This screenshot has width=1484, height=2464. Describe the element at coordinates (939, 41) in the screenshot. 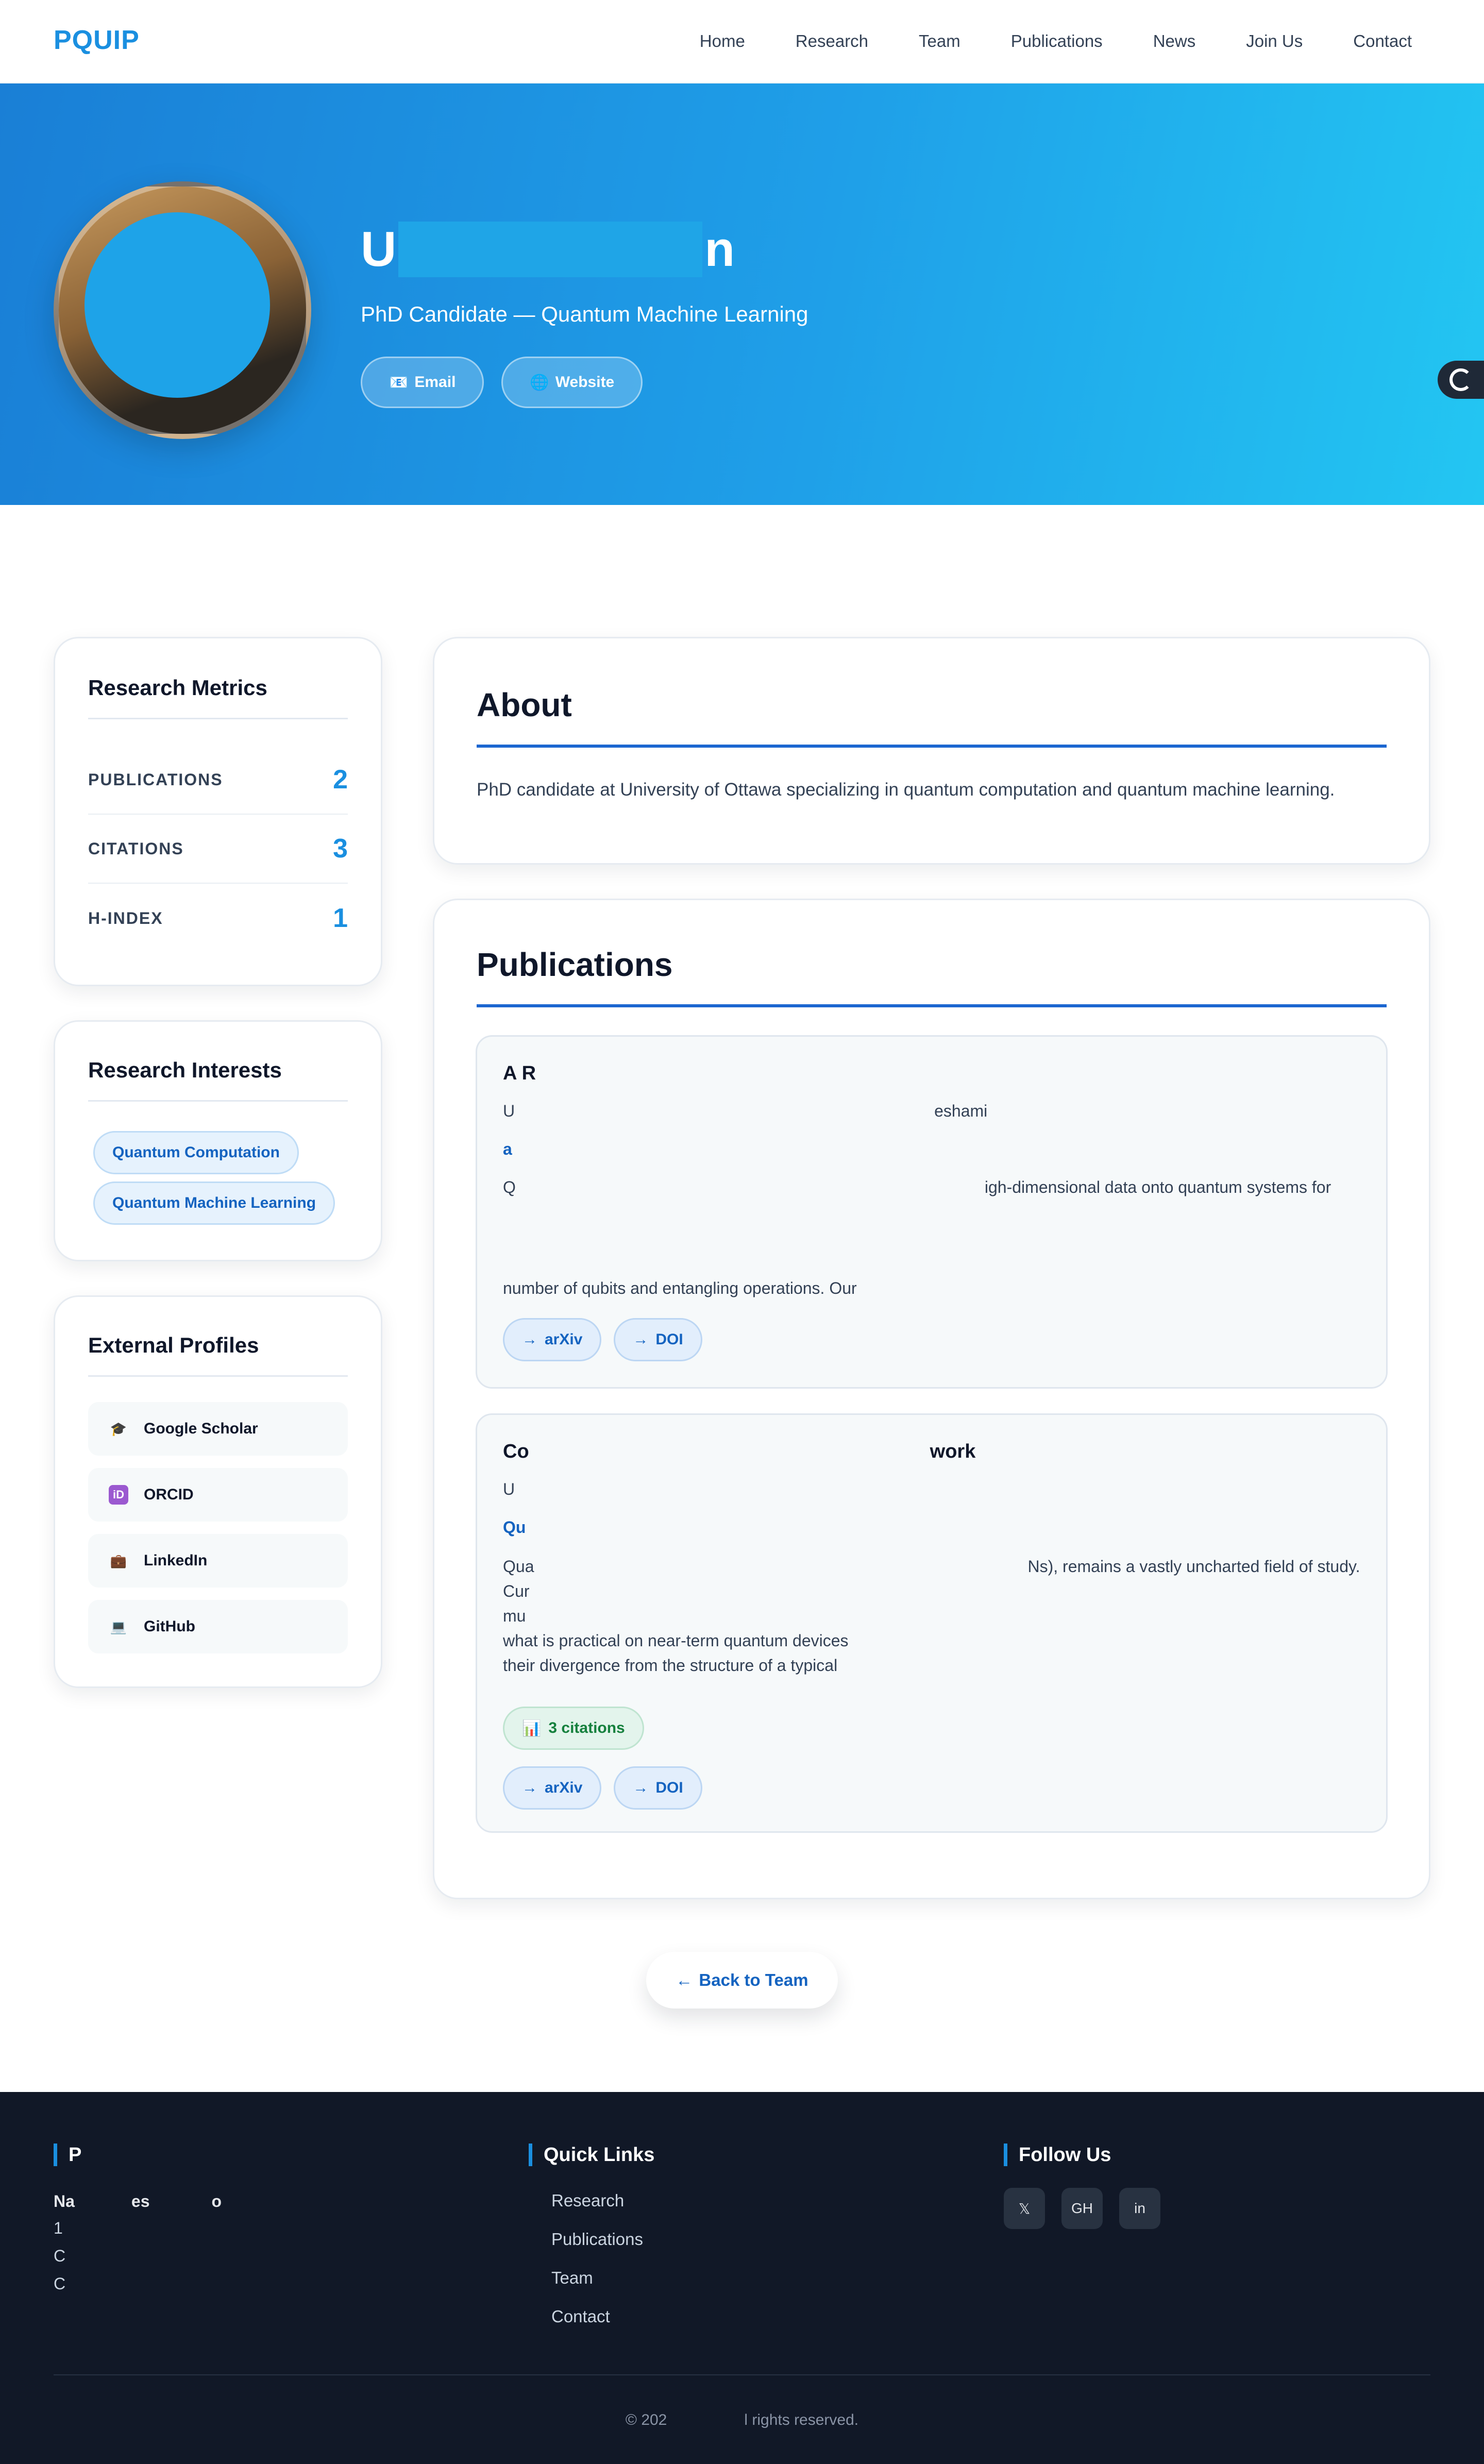

I see `nav-link-team: Team` at that location.